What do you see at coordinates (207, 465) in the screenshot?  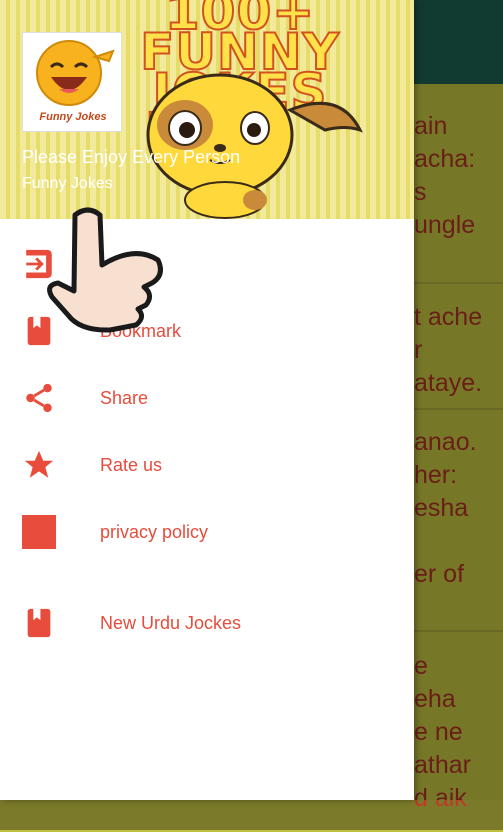 I see `menu-item-rate-us: Rate us` at bounding box center [207, 465].